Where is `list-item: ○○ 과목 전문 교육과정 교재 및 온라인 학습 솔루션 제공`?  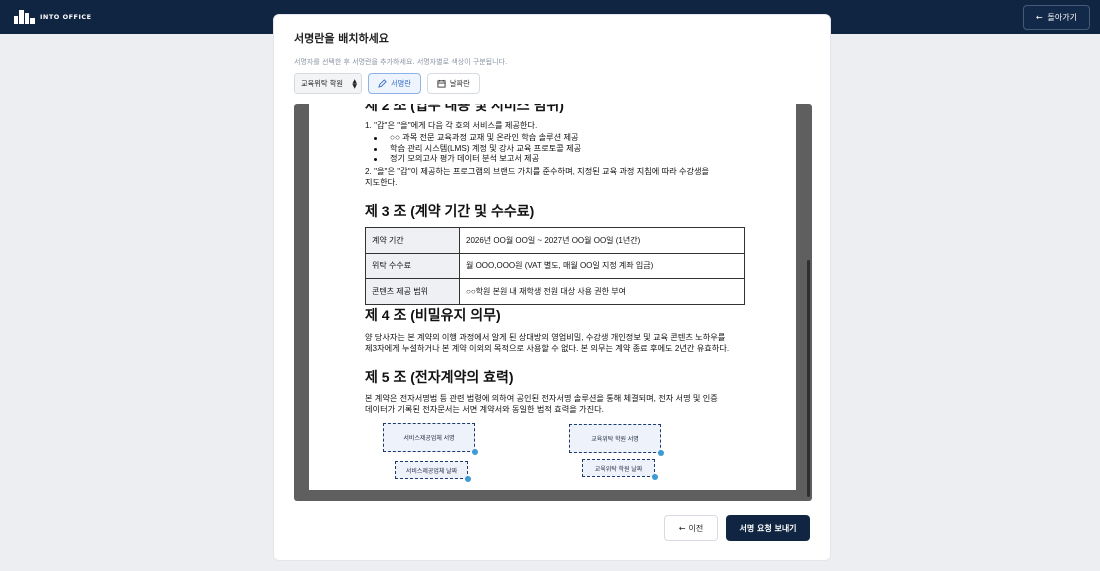
list-item: ○○ 과목 전문 교육과정 교재 및 온라인 학습 솔루션 제공 is located at coordinates (555, 138).